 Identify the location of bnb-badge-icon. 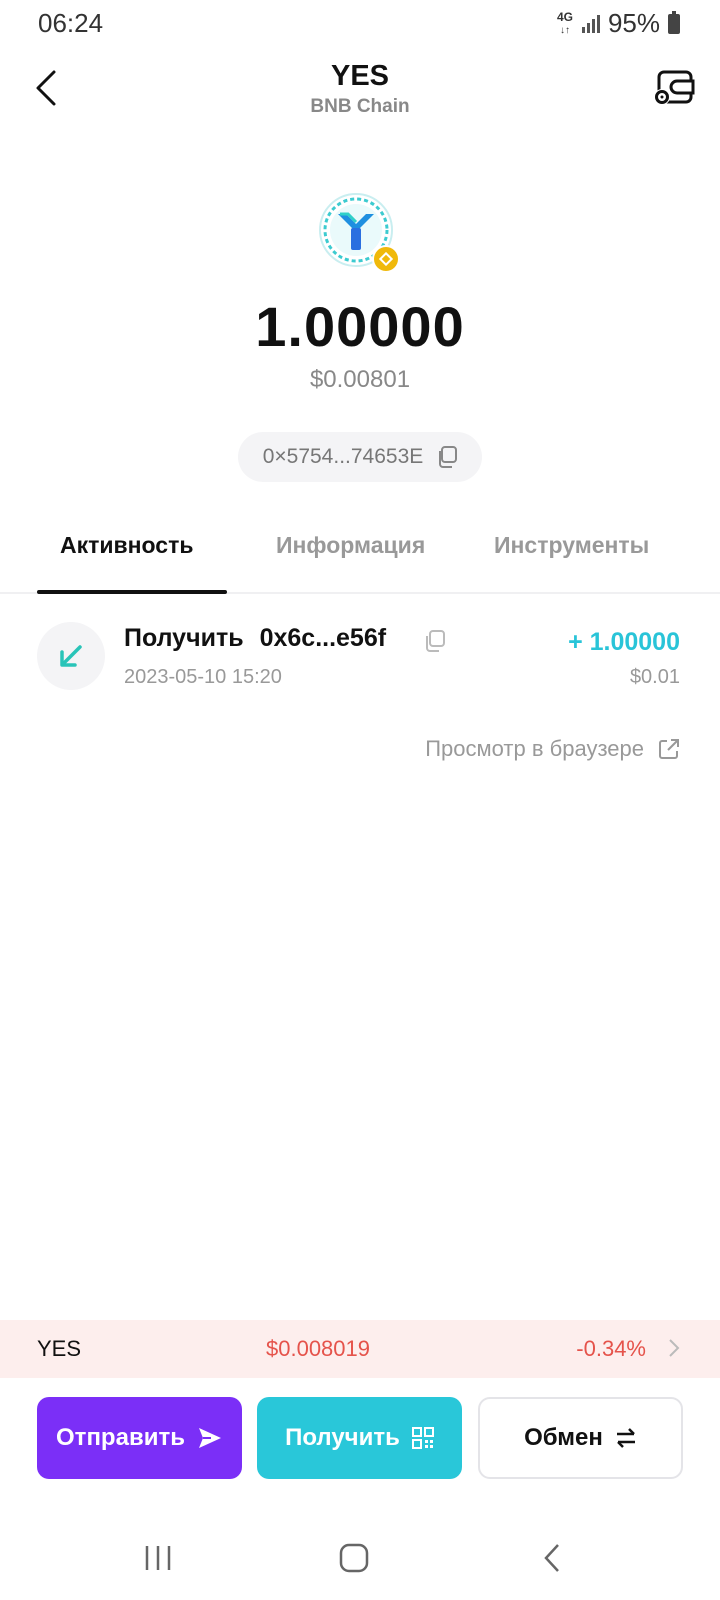
(386, 259).